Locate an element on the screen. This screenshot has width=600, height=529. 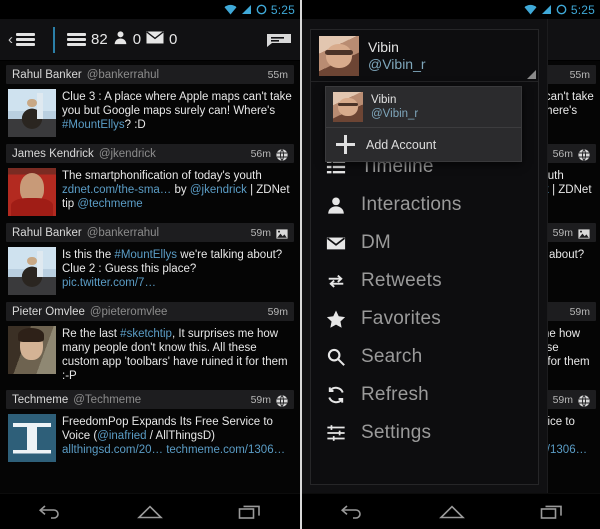
divider is located at coordinates (54, 39).